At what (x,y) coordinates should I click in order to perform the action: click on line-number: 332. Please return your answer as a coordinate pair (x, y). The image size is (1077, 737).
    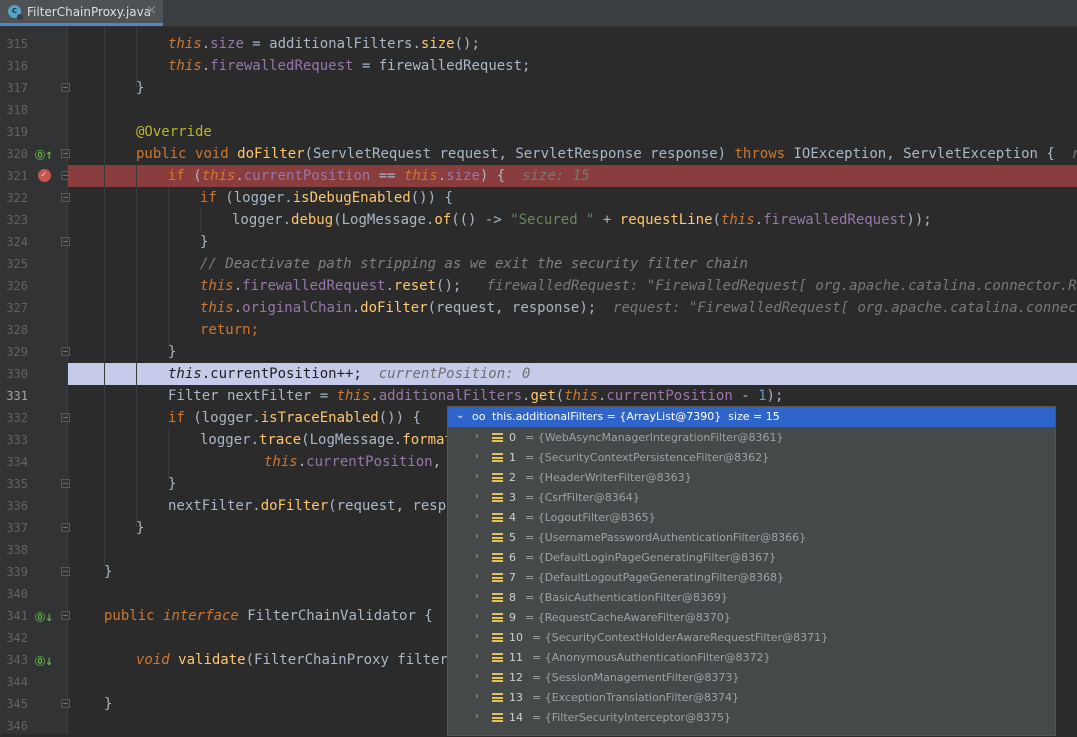
    Looking at the image, I should click on (14, 418).